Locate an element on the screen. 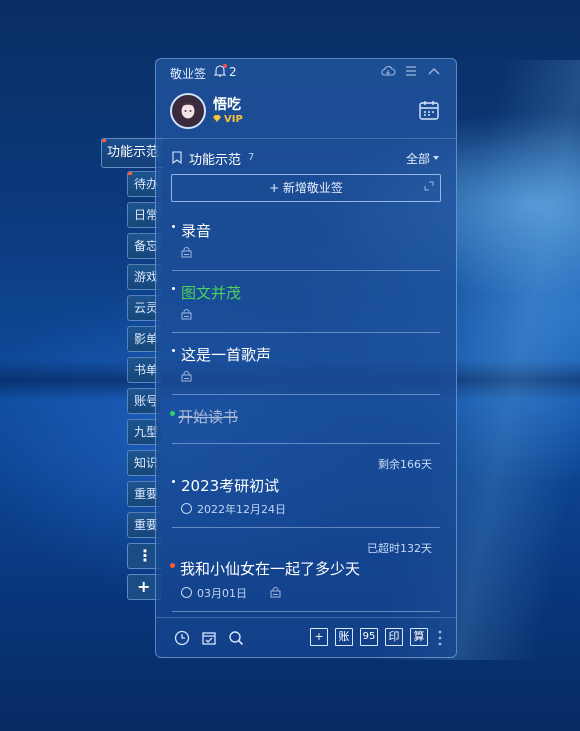 The image size is (580, 731). user-profile: 悟吃 VIP is located at coordinates (306, 112).